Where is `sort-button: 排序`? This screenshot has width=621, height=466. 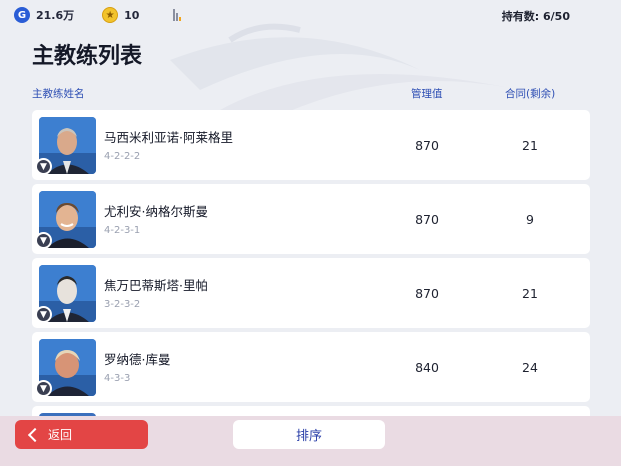 sort-button: 排序 is located at coordinates (309, 434).